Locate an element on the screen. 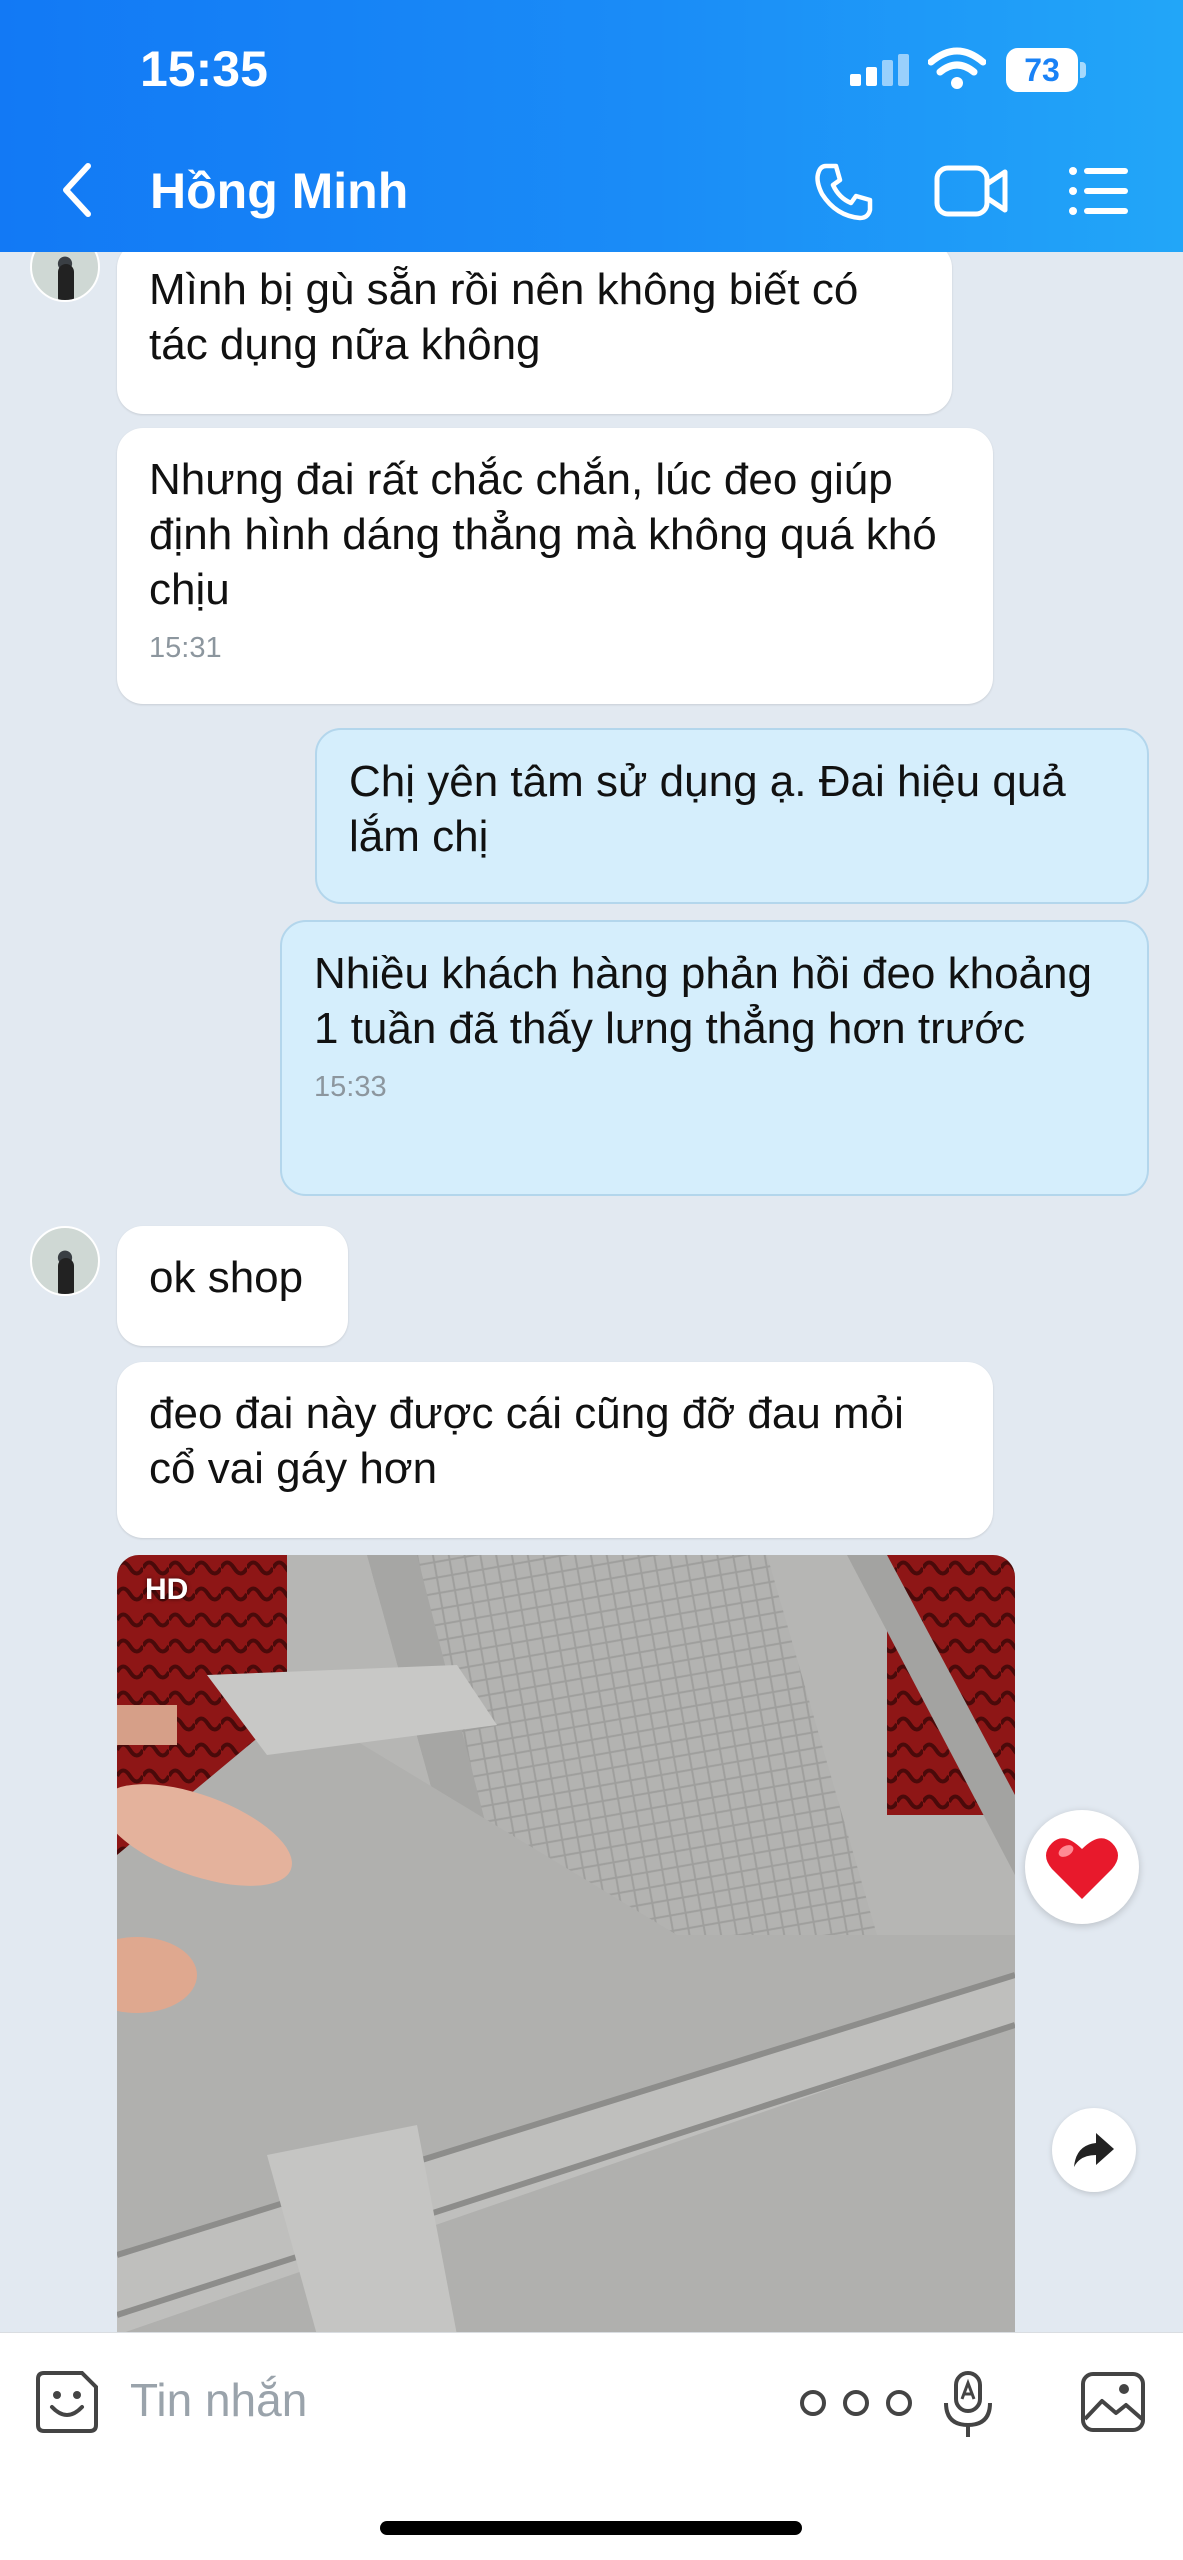 The width and height of the screenshot is (1183, 2560). share-button is located at coordinates (1094, 2150).